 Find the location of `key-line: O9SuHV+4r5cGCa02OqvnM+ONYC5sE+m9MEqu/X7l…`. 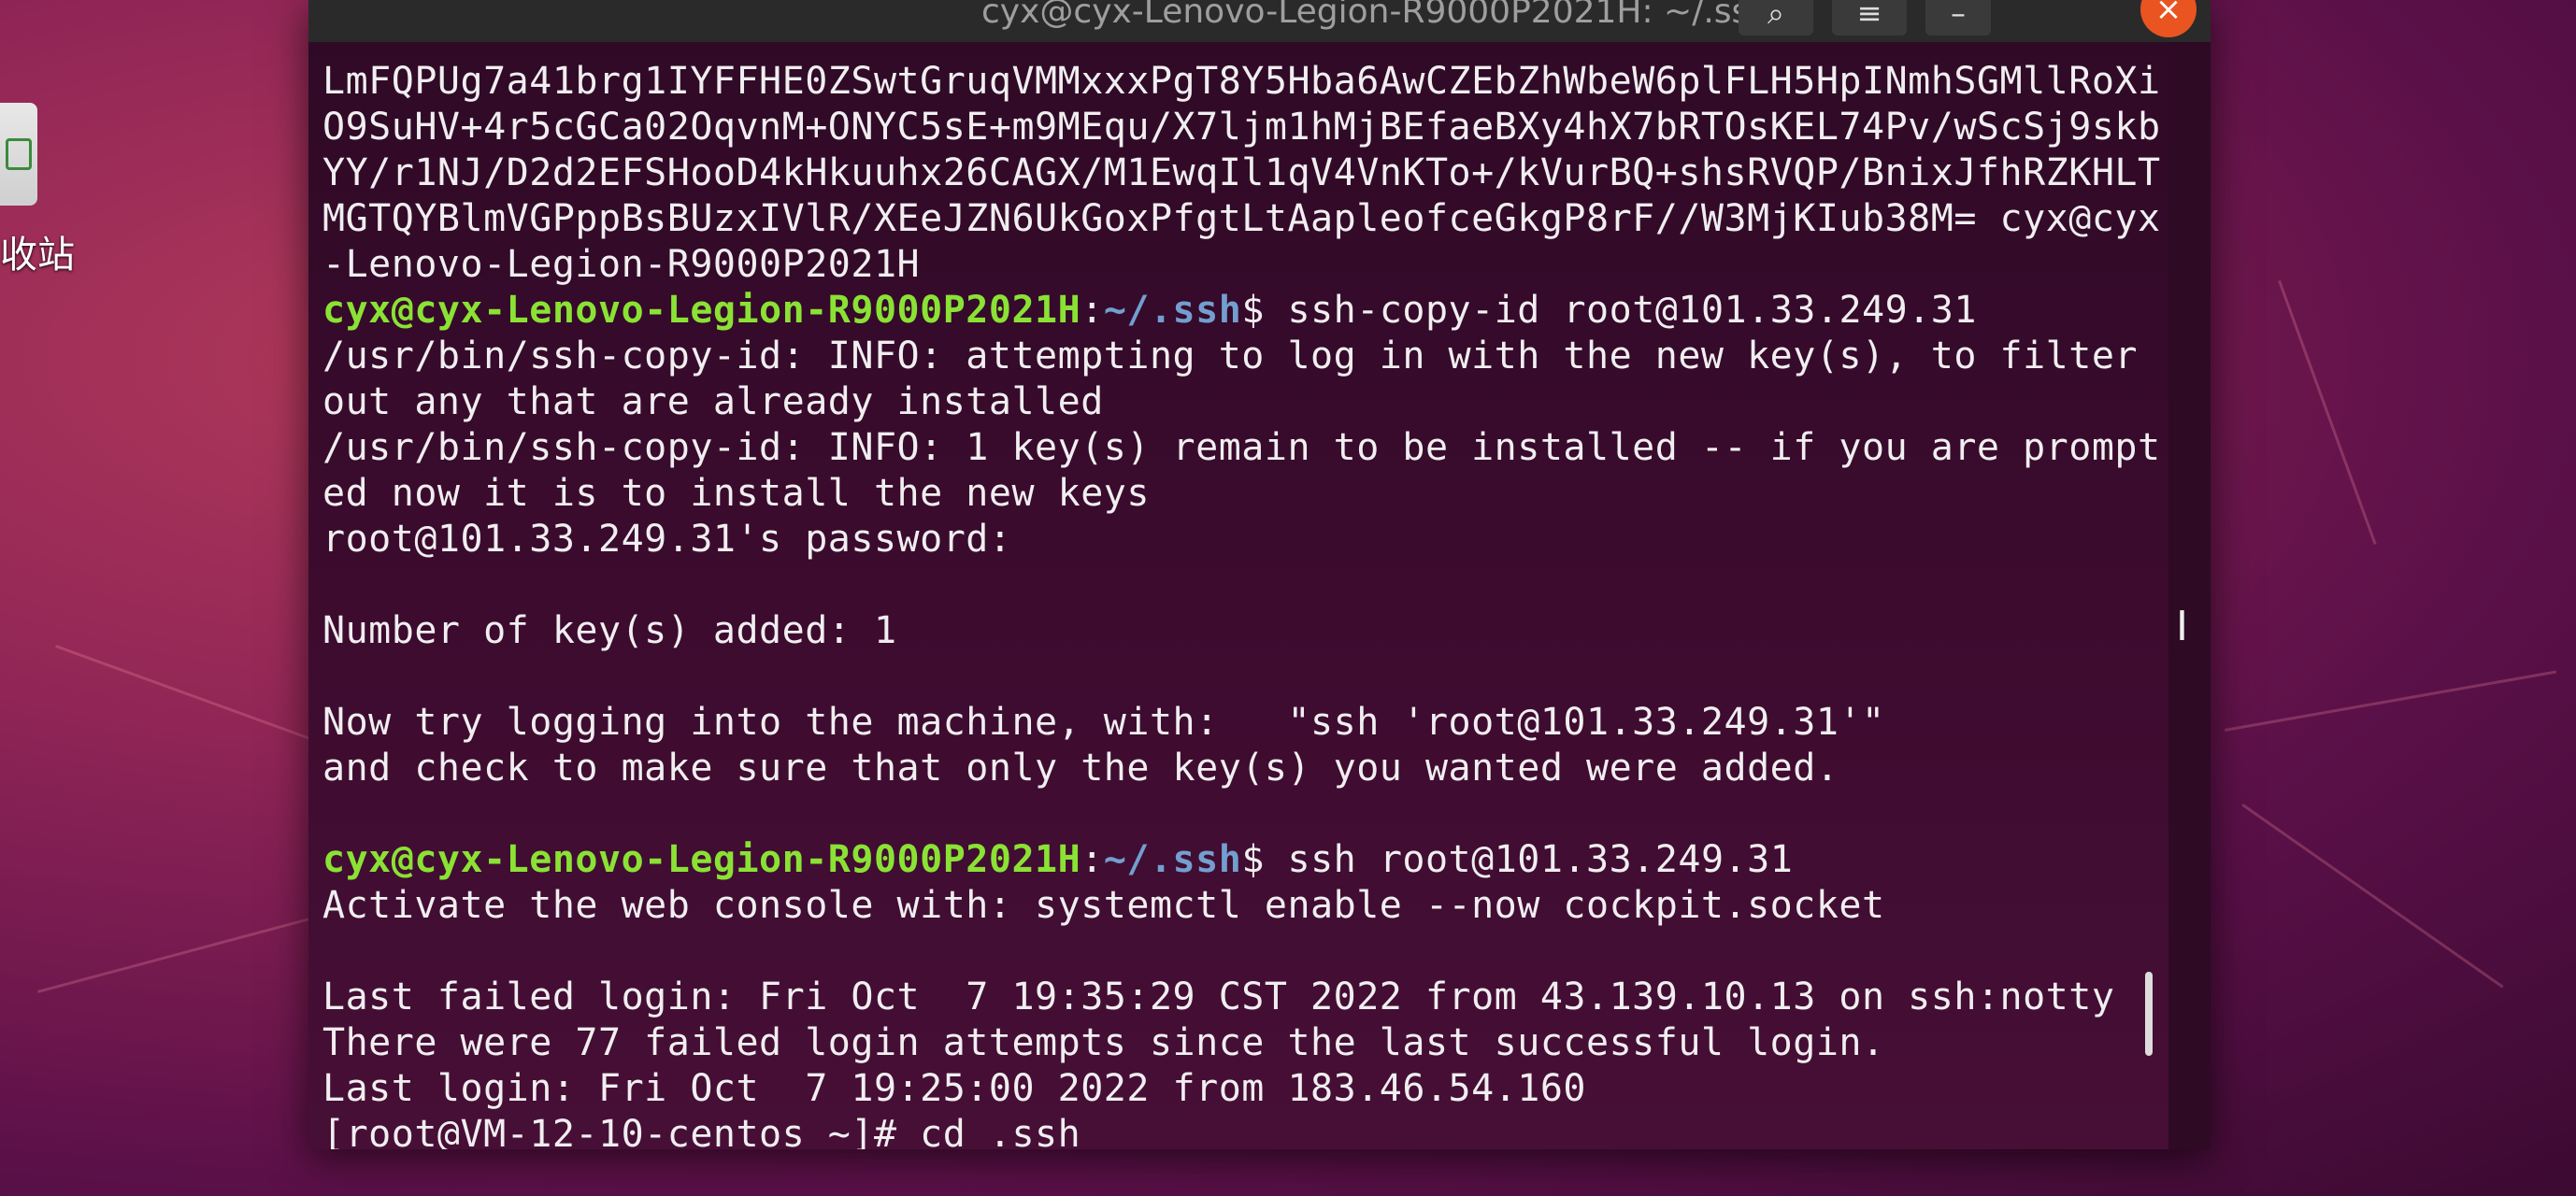

key-line: O9SuHV+4r5cGCa02OqvnM+ONYC5sE+m9MEqu/X7l… is located at coordinates (1241, 127).